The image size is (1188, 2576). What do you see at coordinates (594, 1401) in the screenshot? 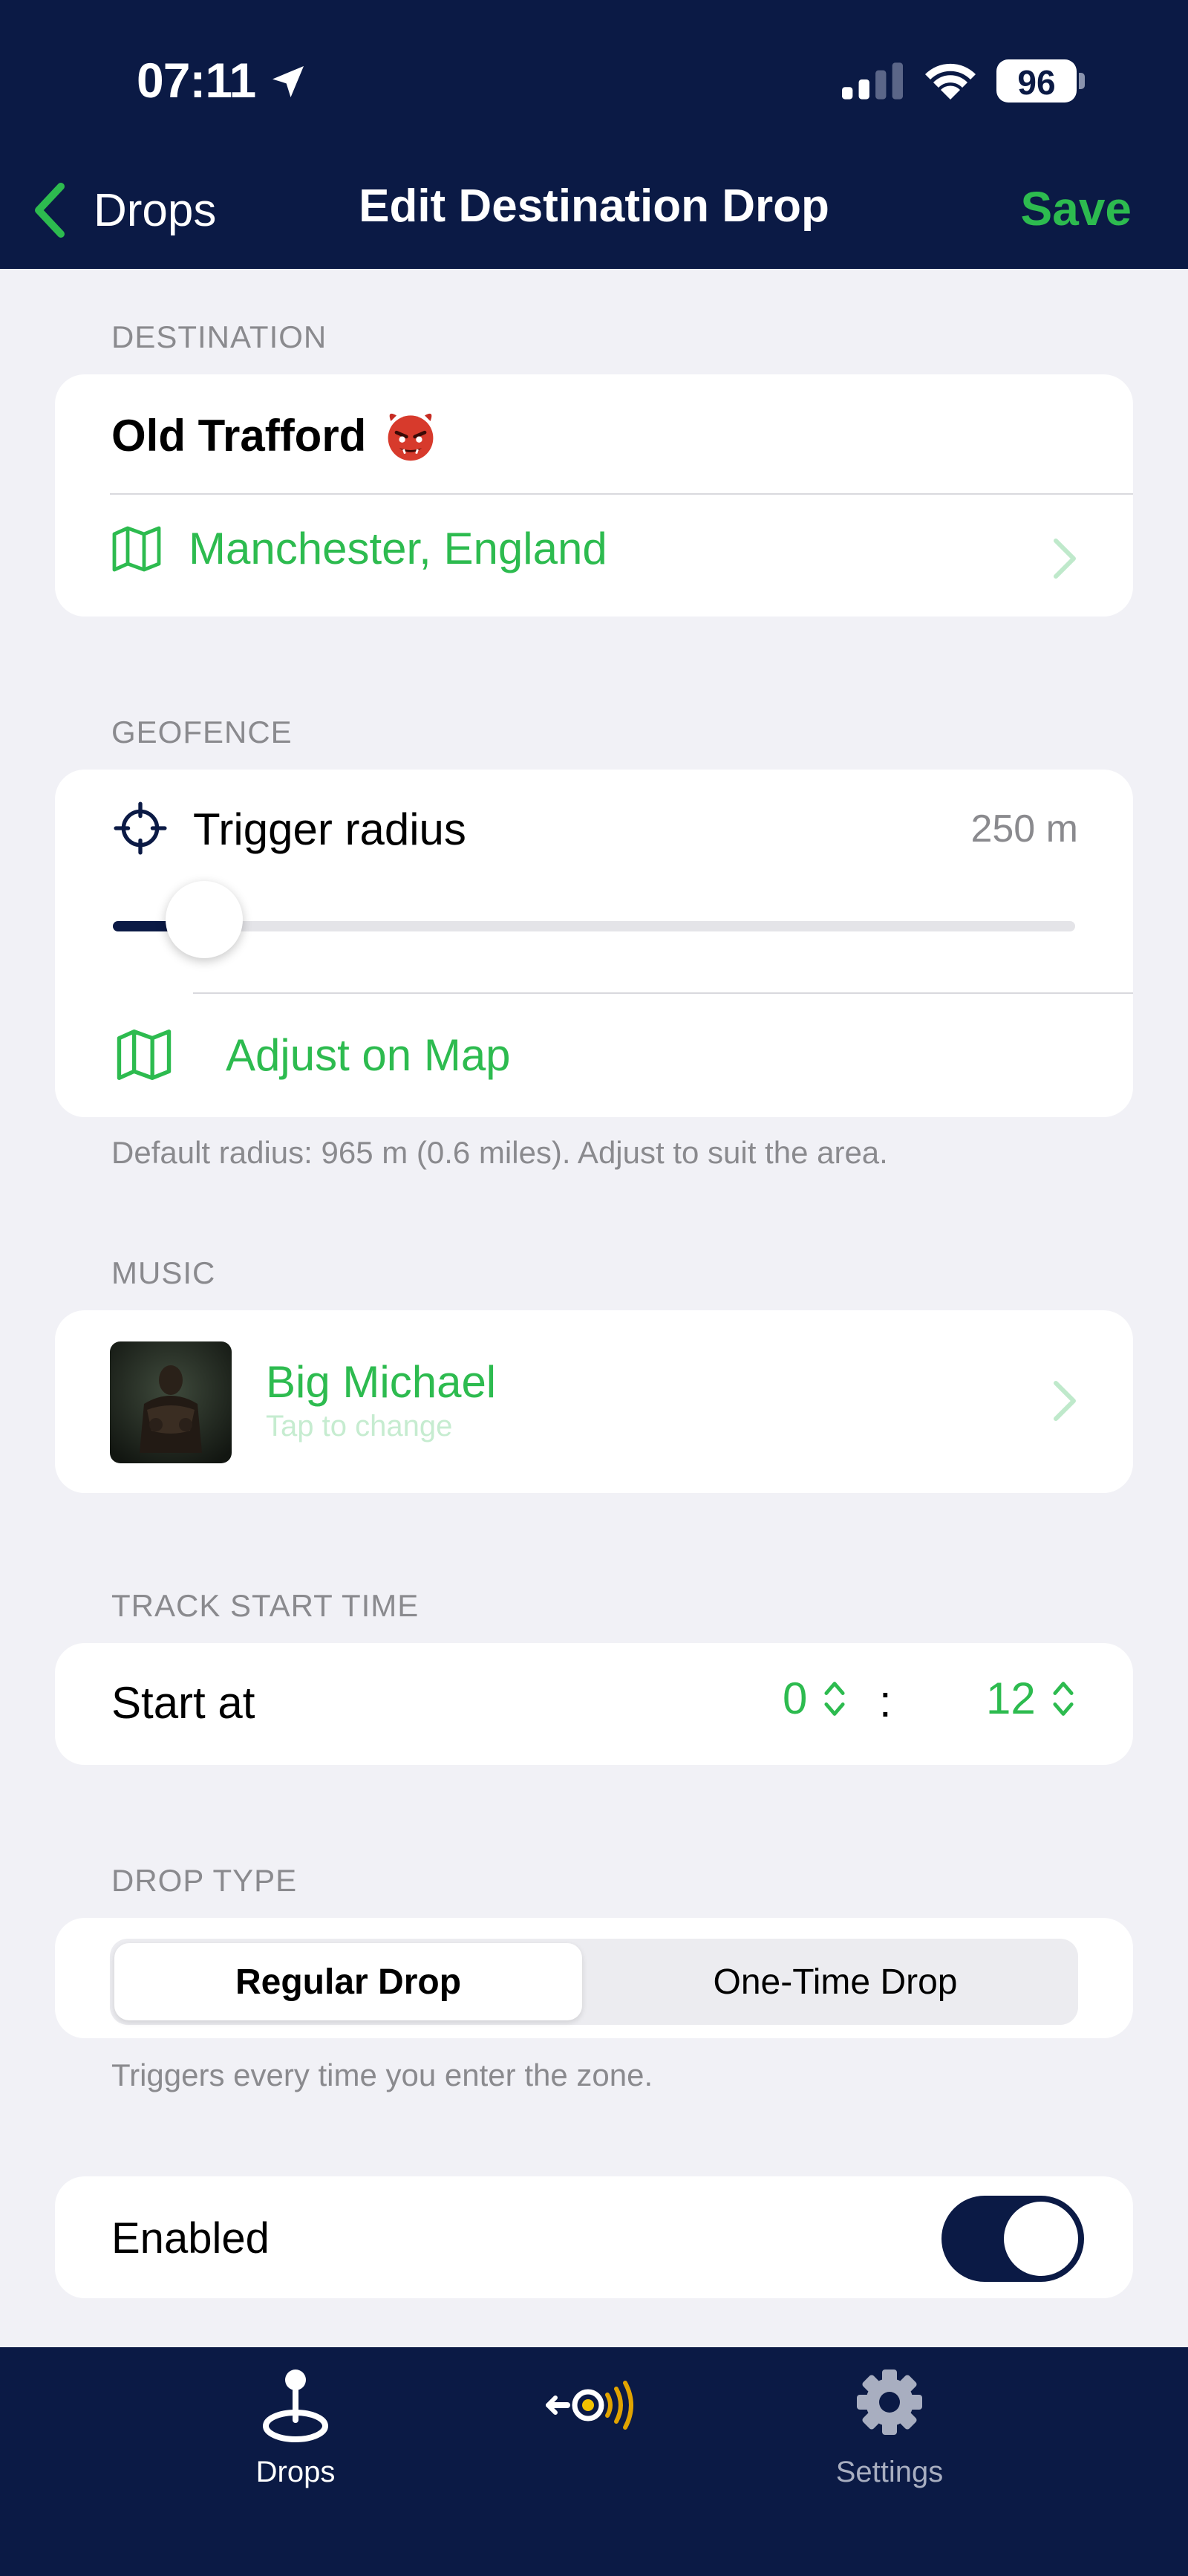
I see `music-card: Big Michael Tap to change` at bounding box center [594, 1401].